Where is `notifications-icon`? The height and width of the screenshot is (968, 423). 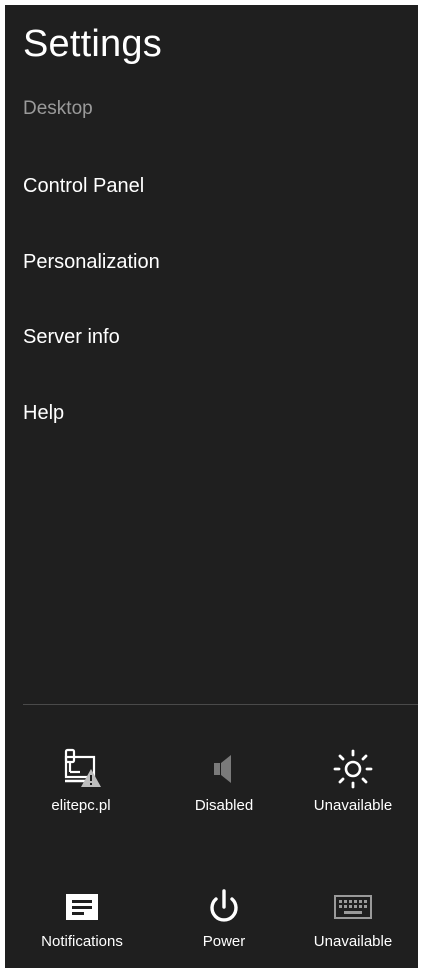
notifications-icon is located at coordinates (82, 907).